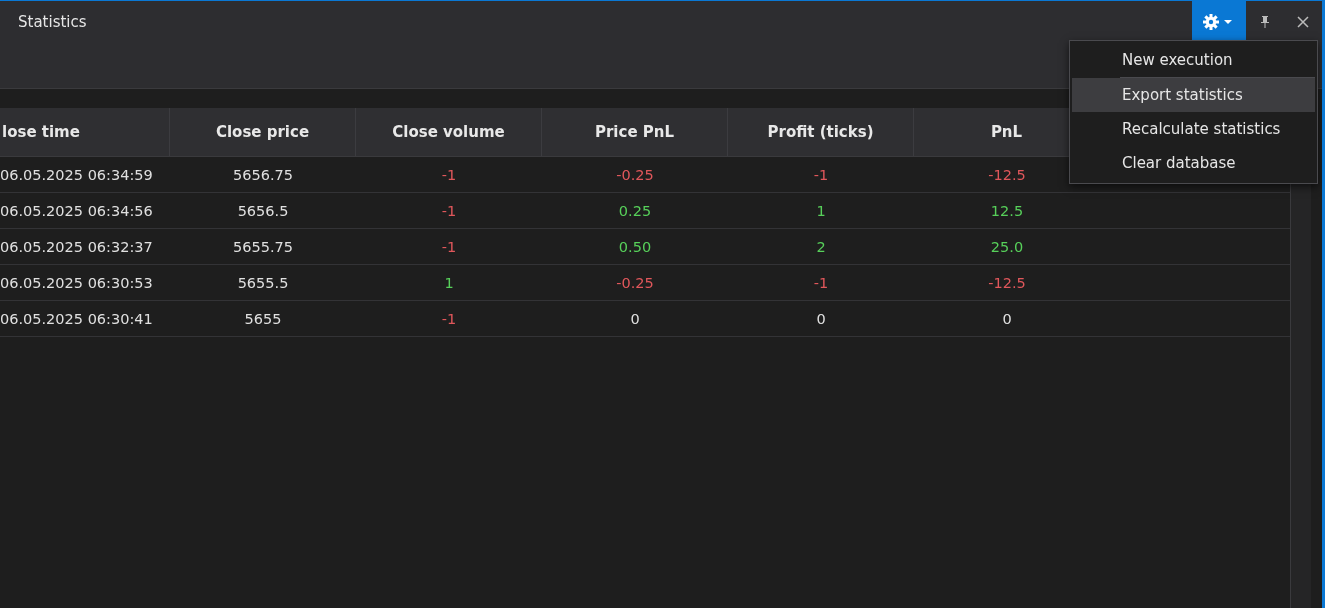  I want to click on table-cell-text: 5655, so click(263, 319).